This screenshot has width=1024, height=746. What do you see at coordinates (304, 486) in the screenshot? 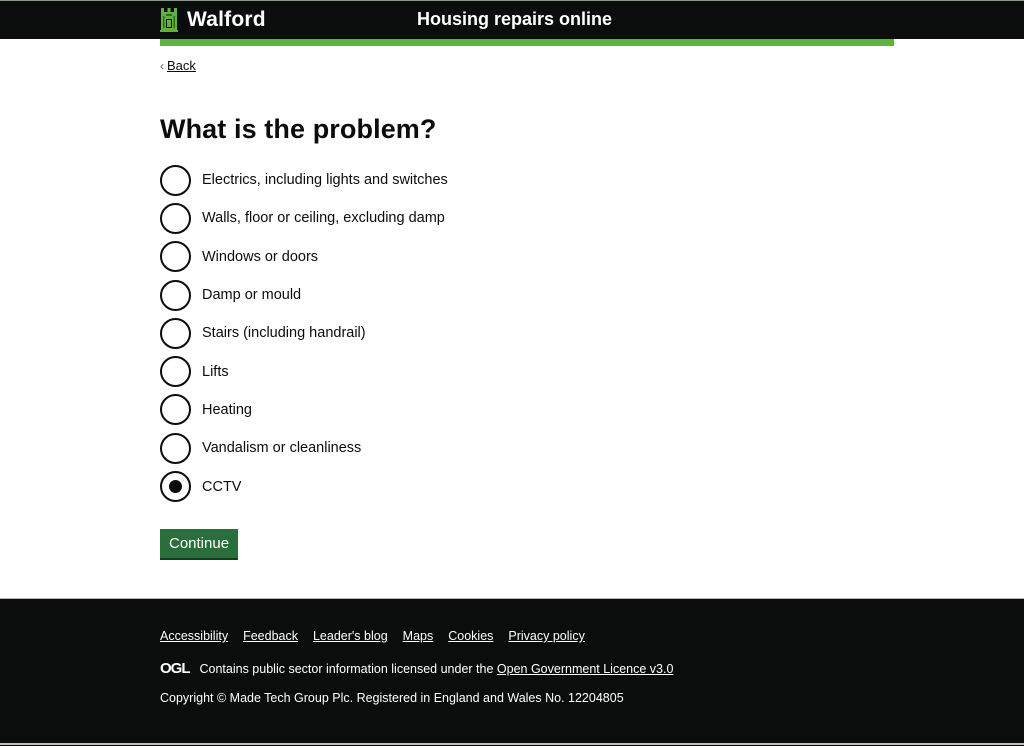
I see `radio-option-cctv: CCTV` at bounding box center [304, 486].